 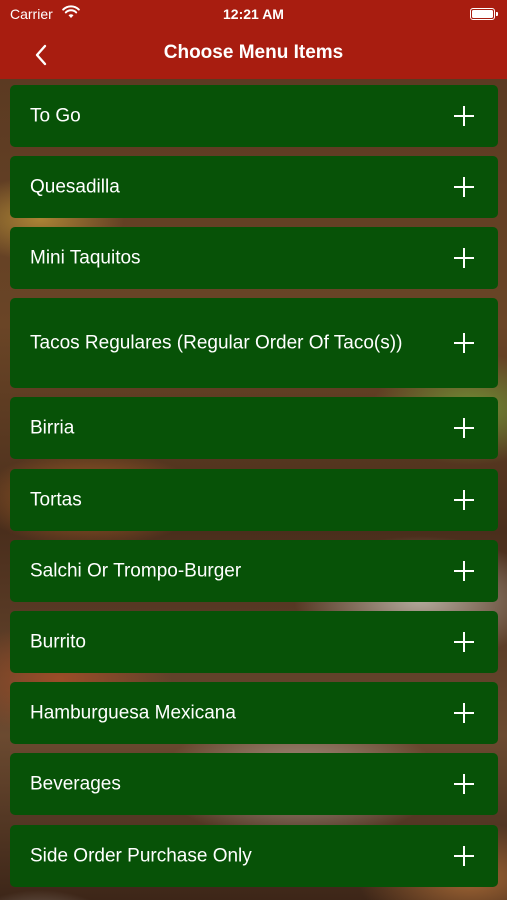 What do you see at coordinates (254, 713) in the screenshot?
I see `menu-item-hamburguesa-mexicana: Hamburguesa Mexicana` at bounding box center [254, 713].